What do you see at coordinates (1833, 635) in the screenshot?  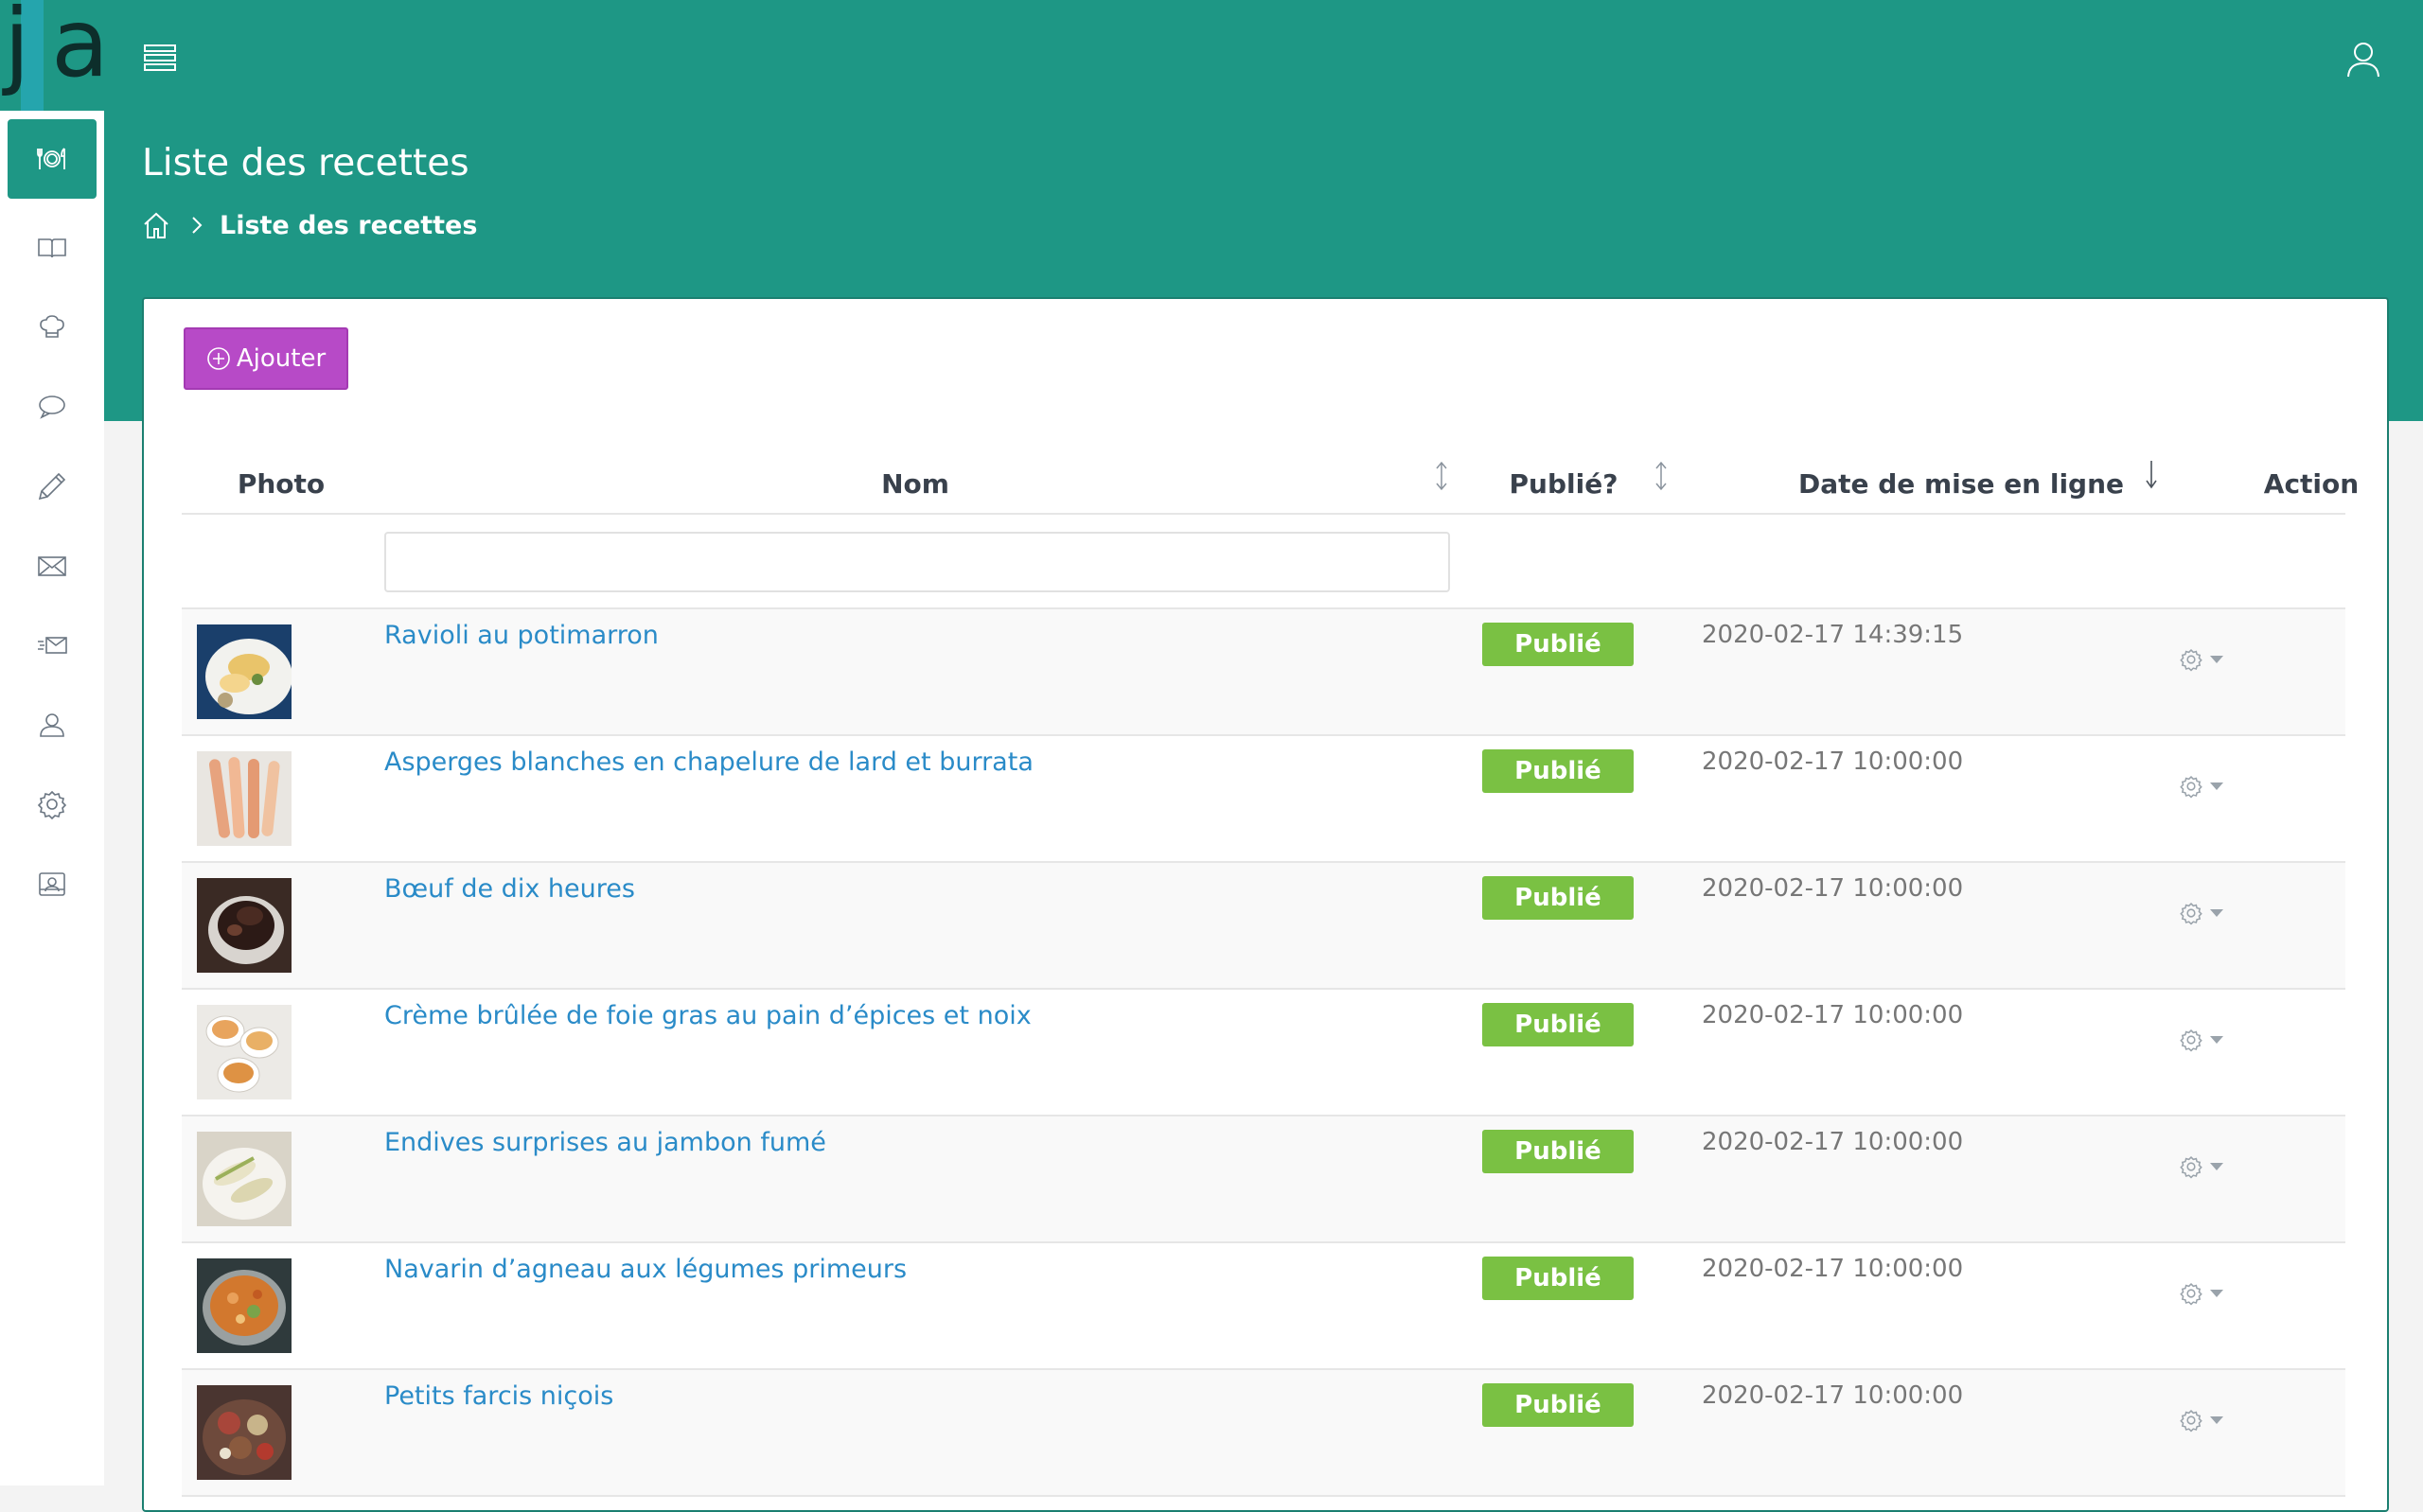 I see `publish-date: 2020-02-17 14:39:15` at bounding box center [1833, 635].